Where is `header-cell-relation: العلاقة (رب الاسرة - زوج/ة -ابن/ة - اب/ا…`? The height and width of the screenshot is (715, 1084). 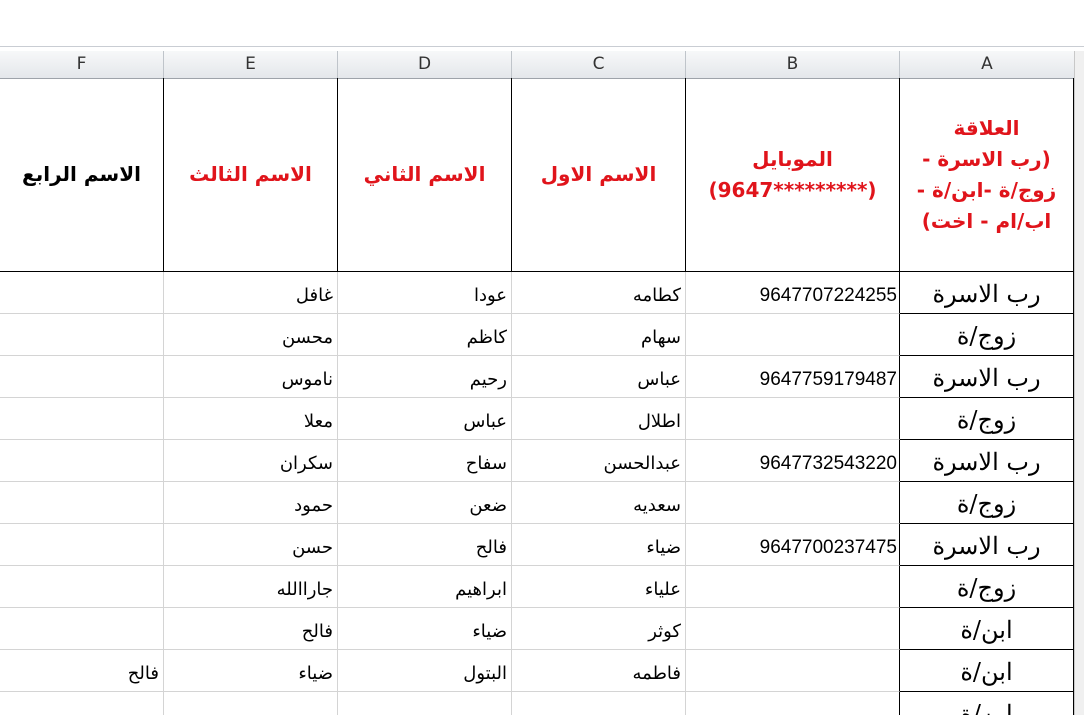
header-cell-relation: العلاقة (رب الاسرة - زوج/ة -ابن/ة - اب/ا… is located at coordinates (987, 175).